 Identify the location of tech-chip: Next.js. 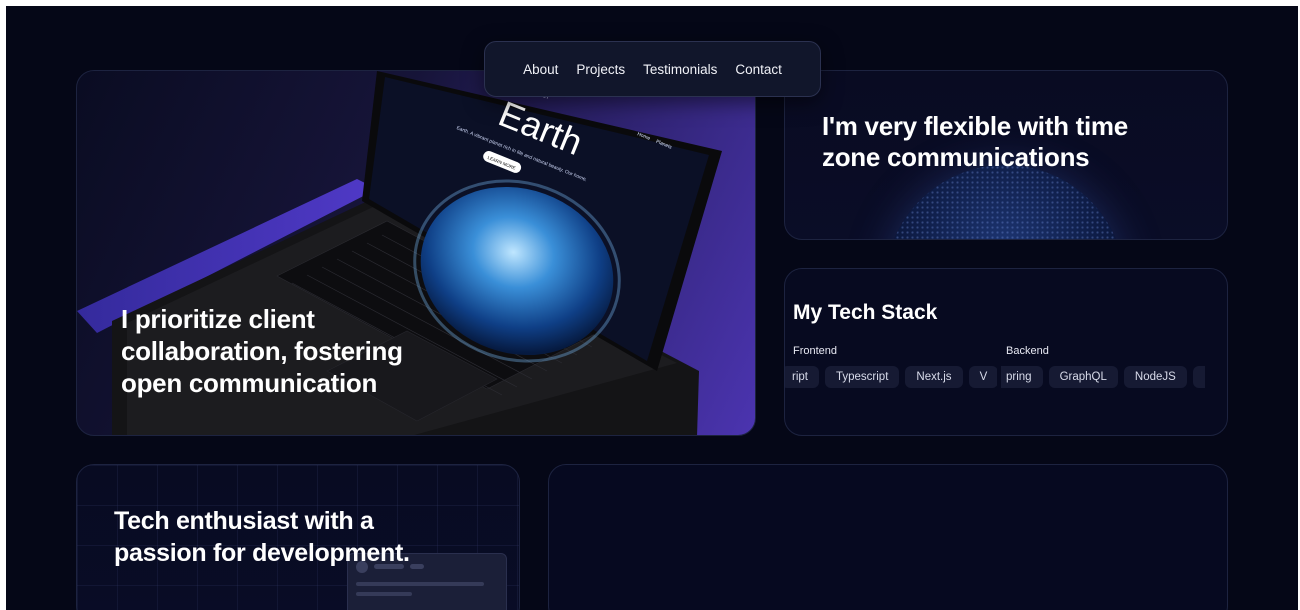
(934, 377).